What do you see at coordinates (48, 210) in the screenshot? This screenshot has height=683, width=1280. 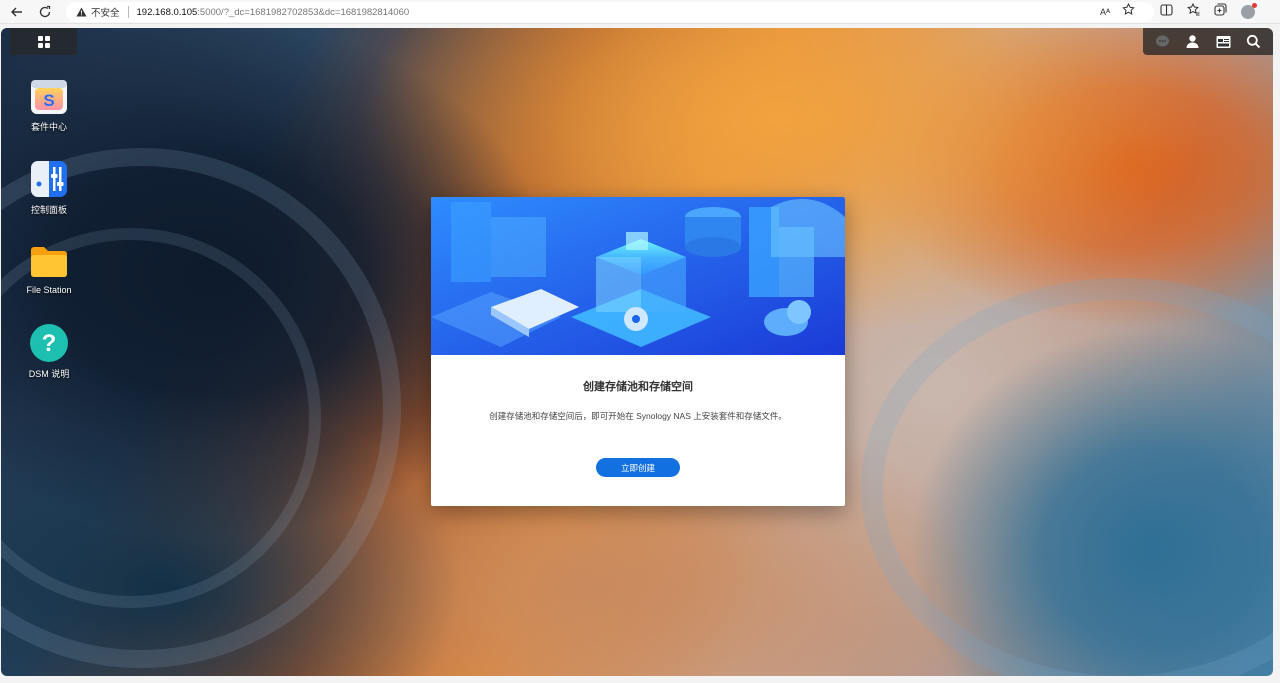 I see `desktop-icon-label: 控制面板` at bounding box center [48, 210].